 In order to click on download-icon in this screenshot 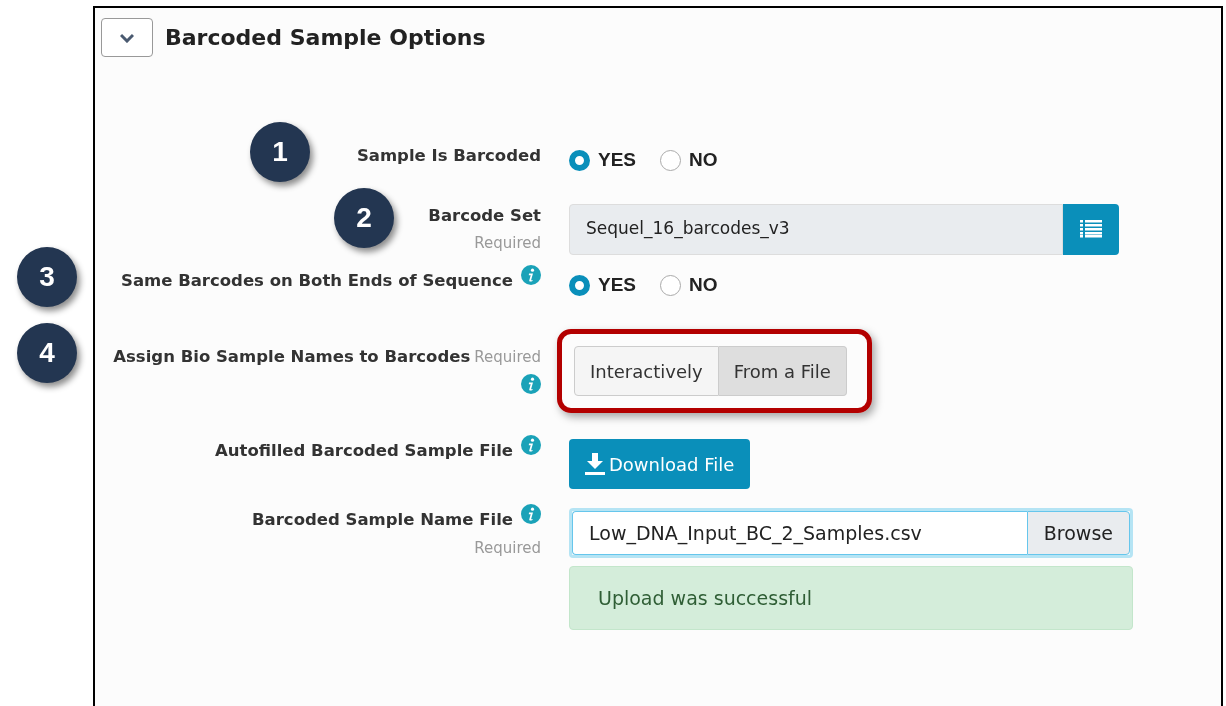, I will do `click(595, 464)`.